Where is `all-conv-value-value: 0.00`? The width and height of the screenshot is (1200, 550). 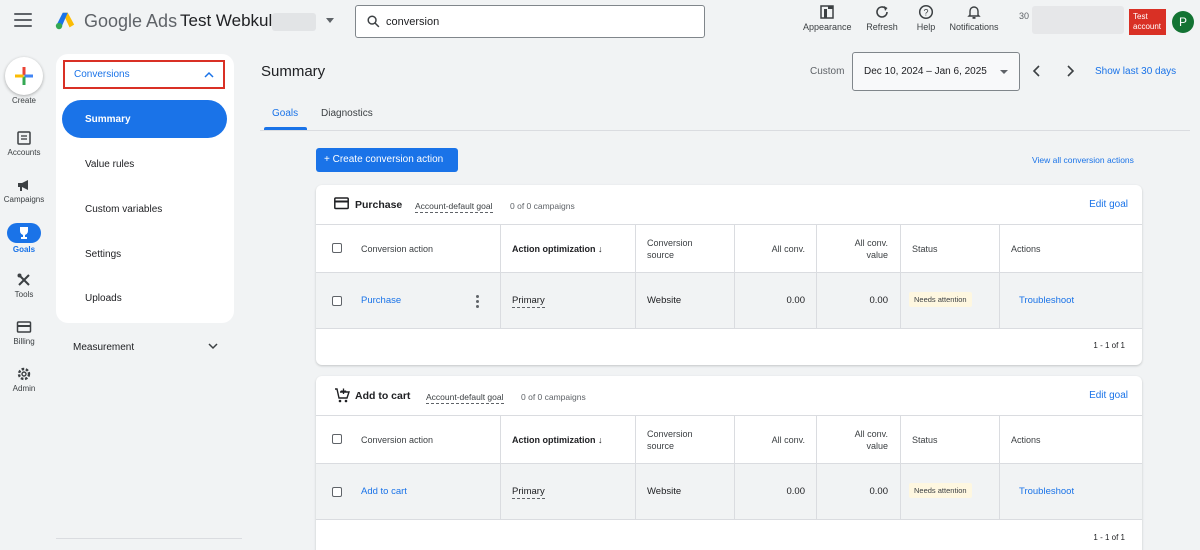 all-conv-value-value: 0.00 is located at coordinates (879, 491).